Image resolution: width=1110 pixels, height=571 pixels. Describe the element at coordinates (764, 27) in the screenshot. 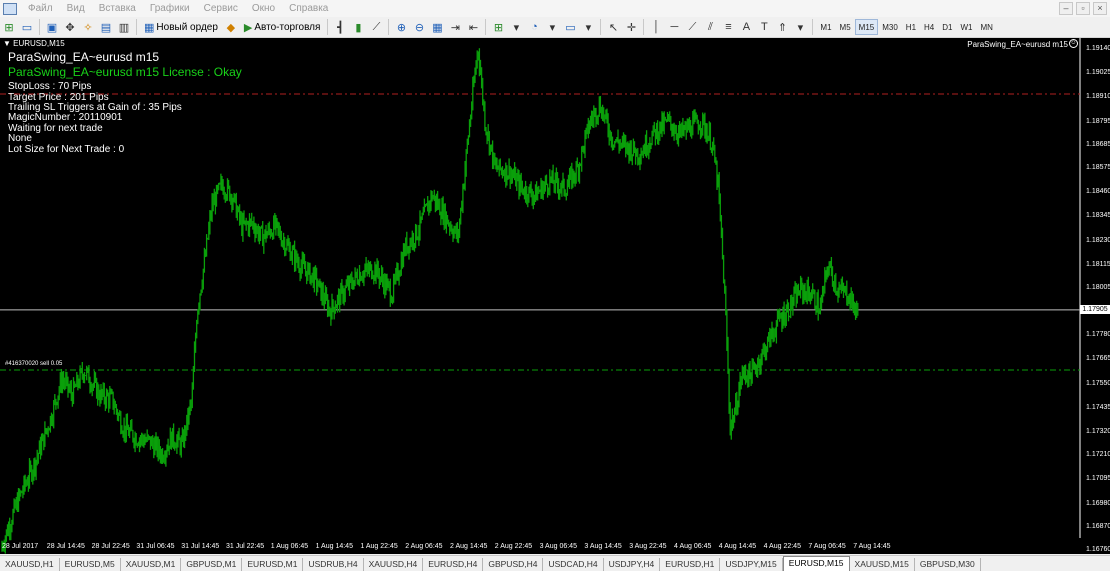

I see `label-tool-icon: T` at that location.